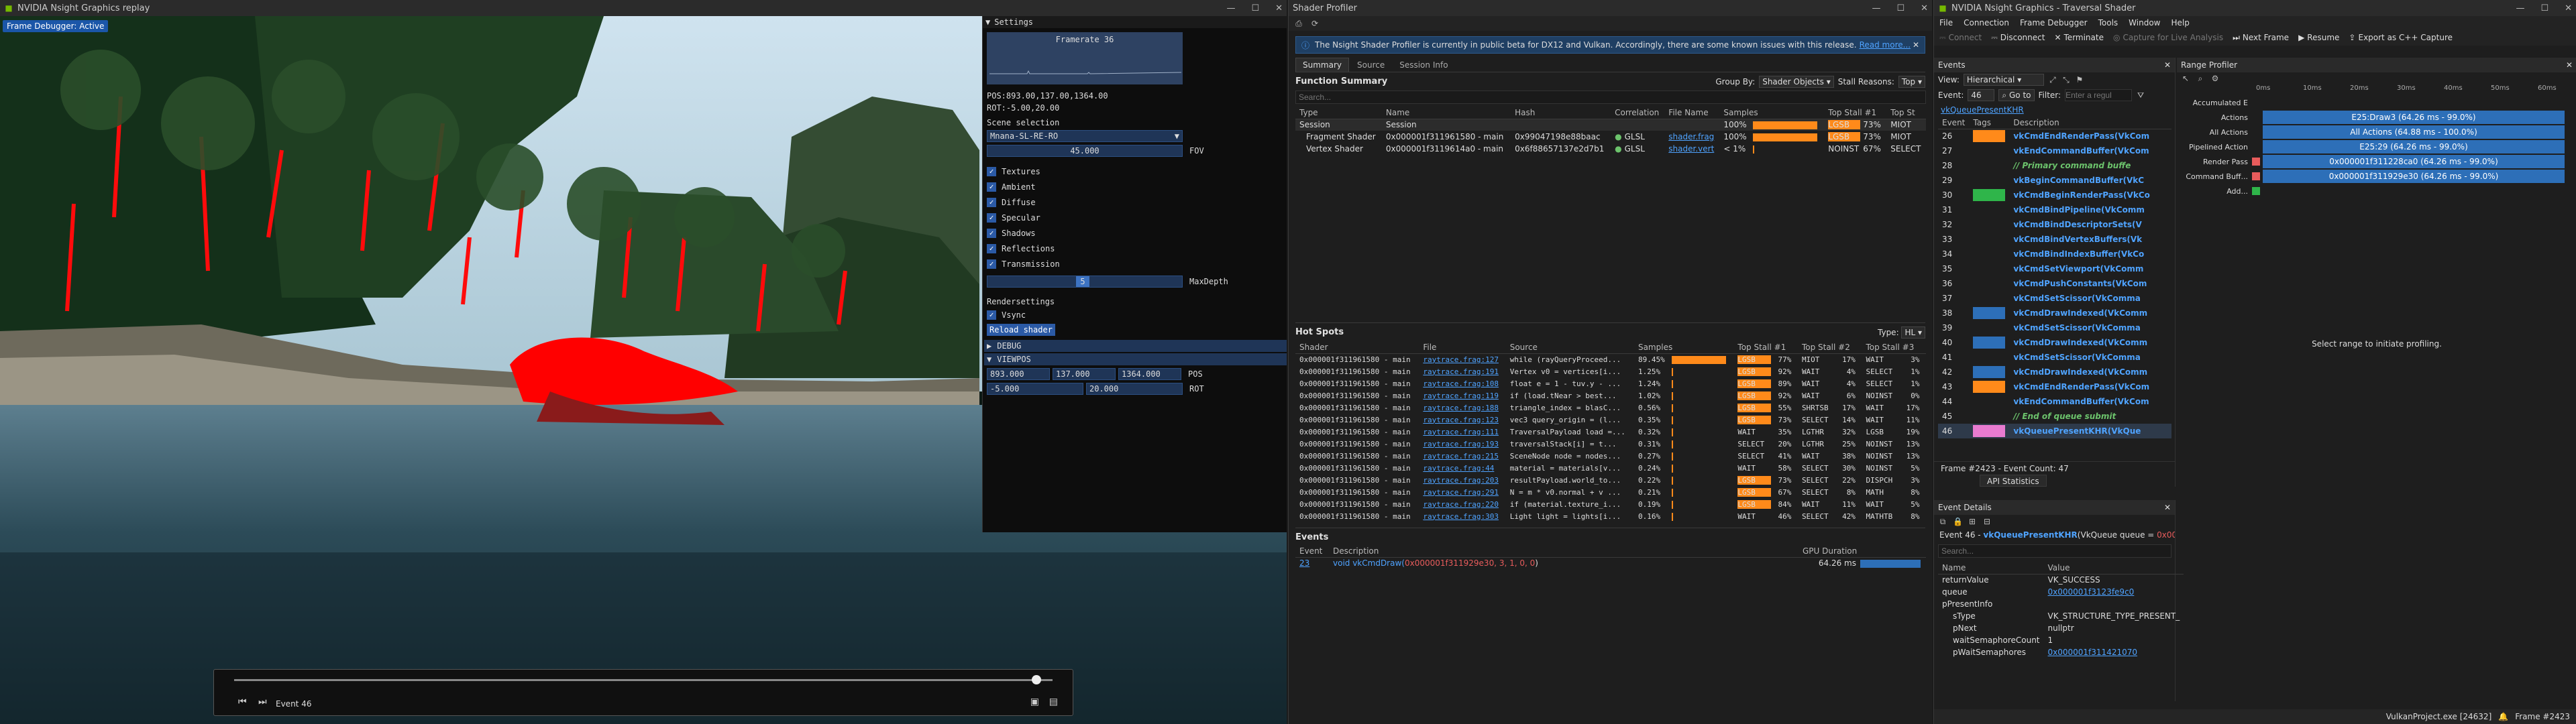 The width and height of the screenshot is (2576, 724). Describe the element at coordinates (1135, 346) in the screenshot. I see `debug-header: ▶ DEBUG` at that location.